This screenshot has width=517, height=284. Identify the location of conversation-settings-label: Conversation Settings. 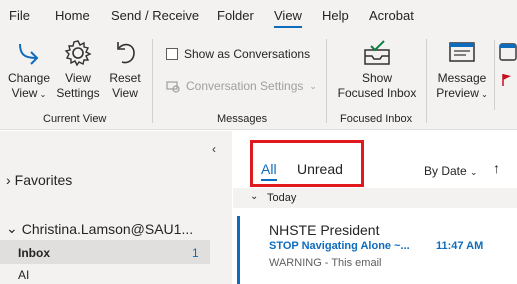
(245, 86).